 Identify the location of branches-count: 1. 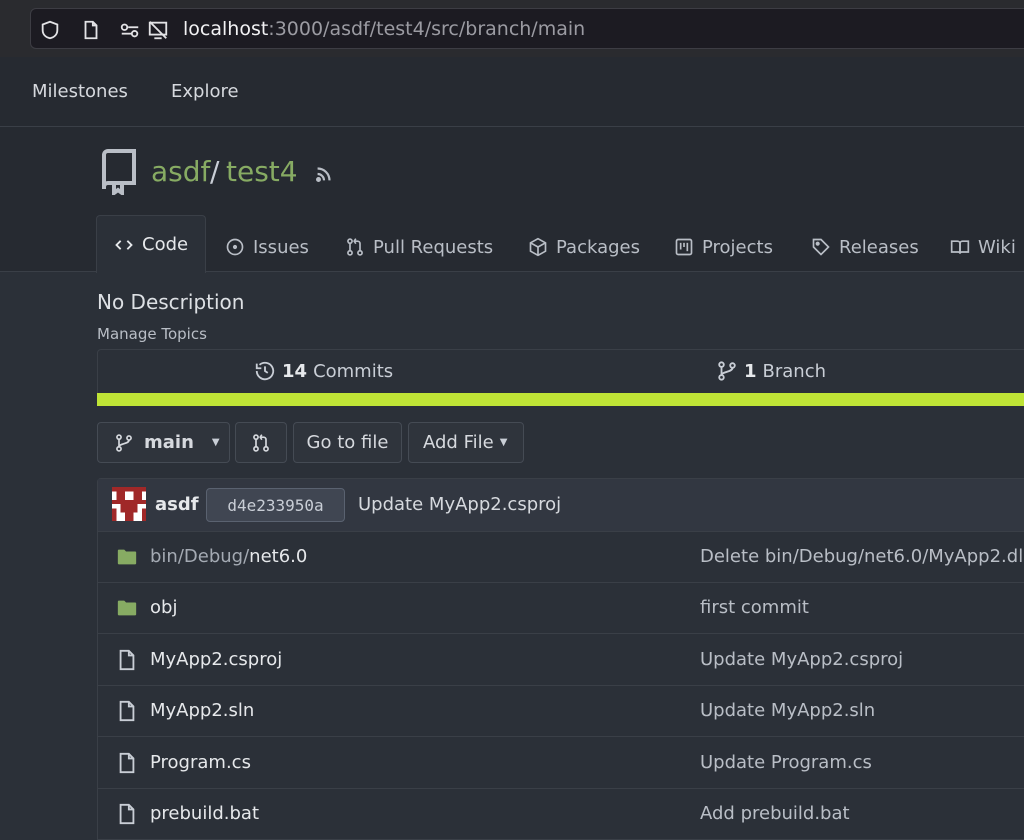
(750, 371).